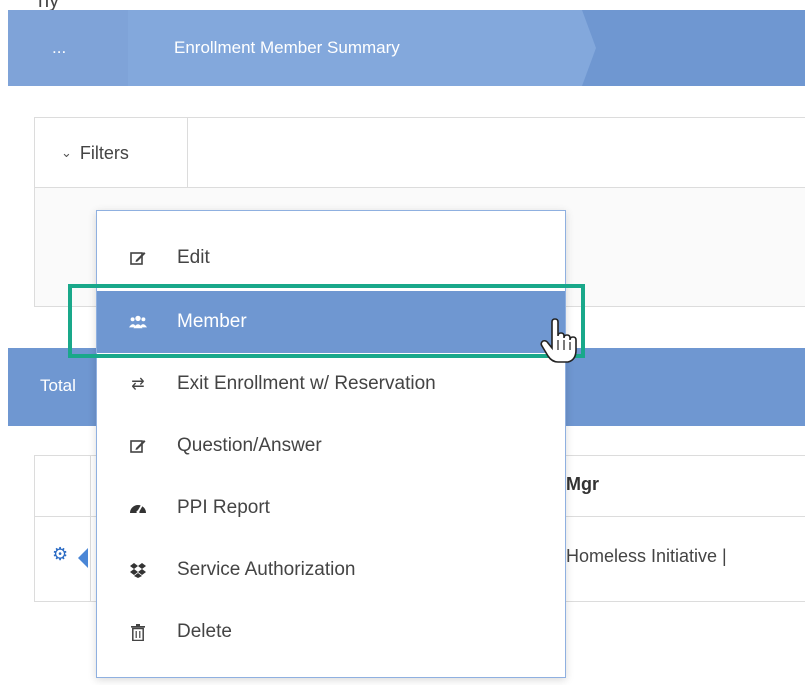  What do you see at coordinates (66, 152) in the screenshot?
I see `chevron-down-icon: ⌄` at bounding box center [66, 152].